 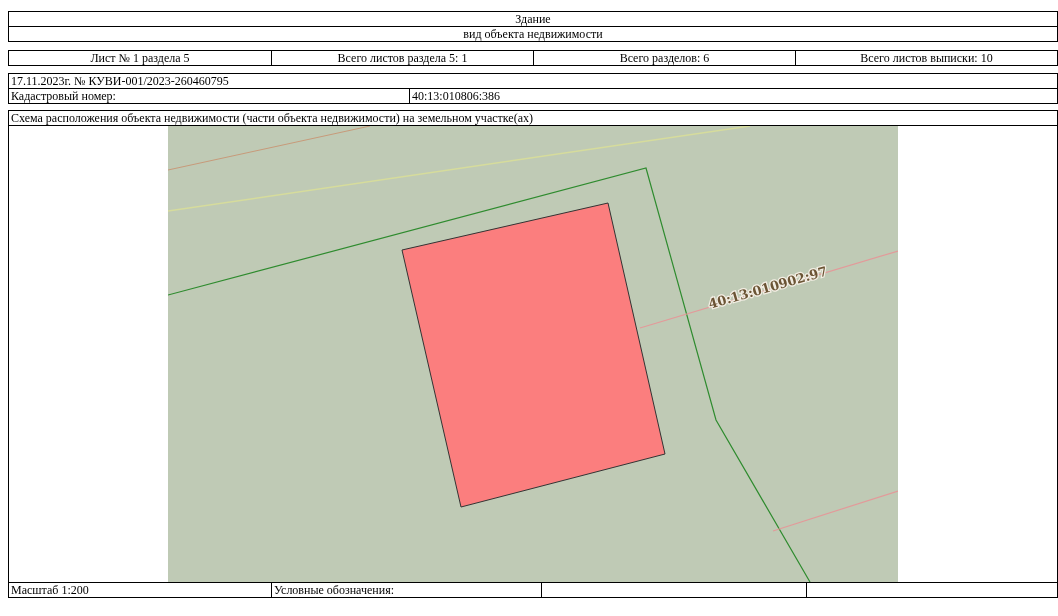 I want to click on map-scale: Масштаб 1:200, so click(x=50, y=590).